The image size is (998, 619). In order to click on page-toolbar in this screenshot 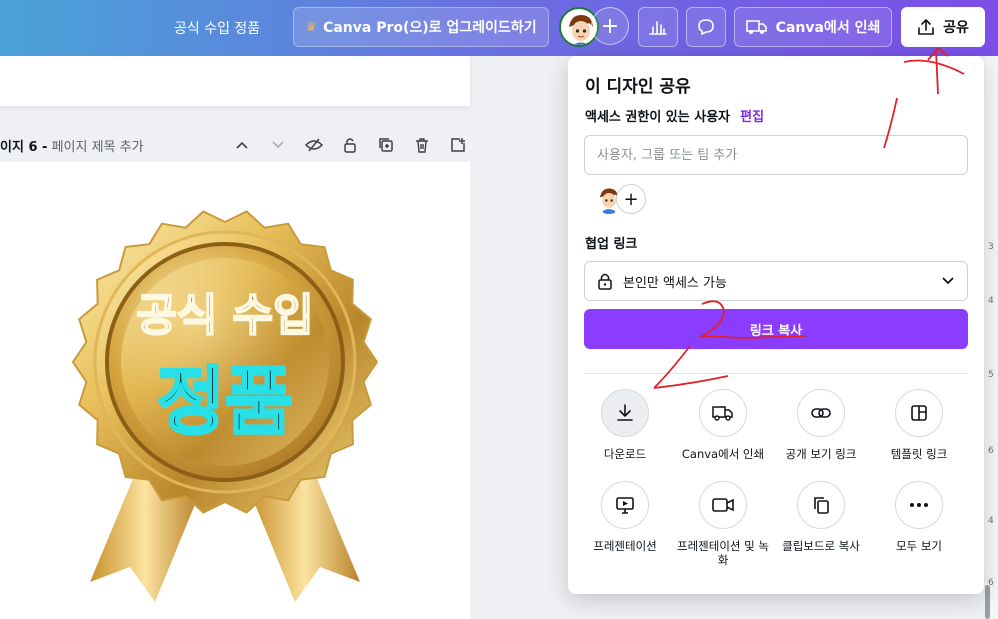, I will do `click(350, 145)`.